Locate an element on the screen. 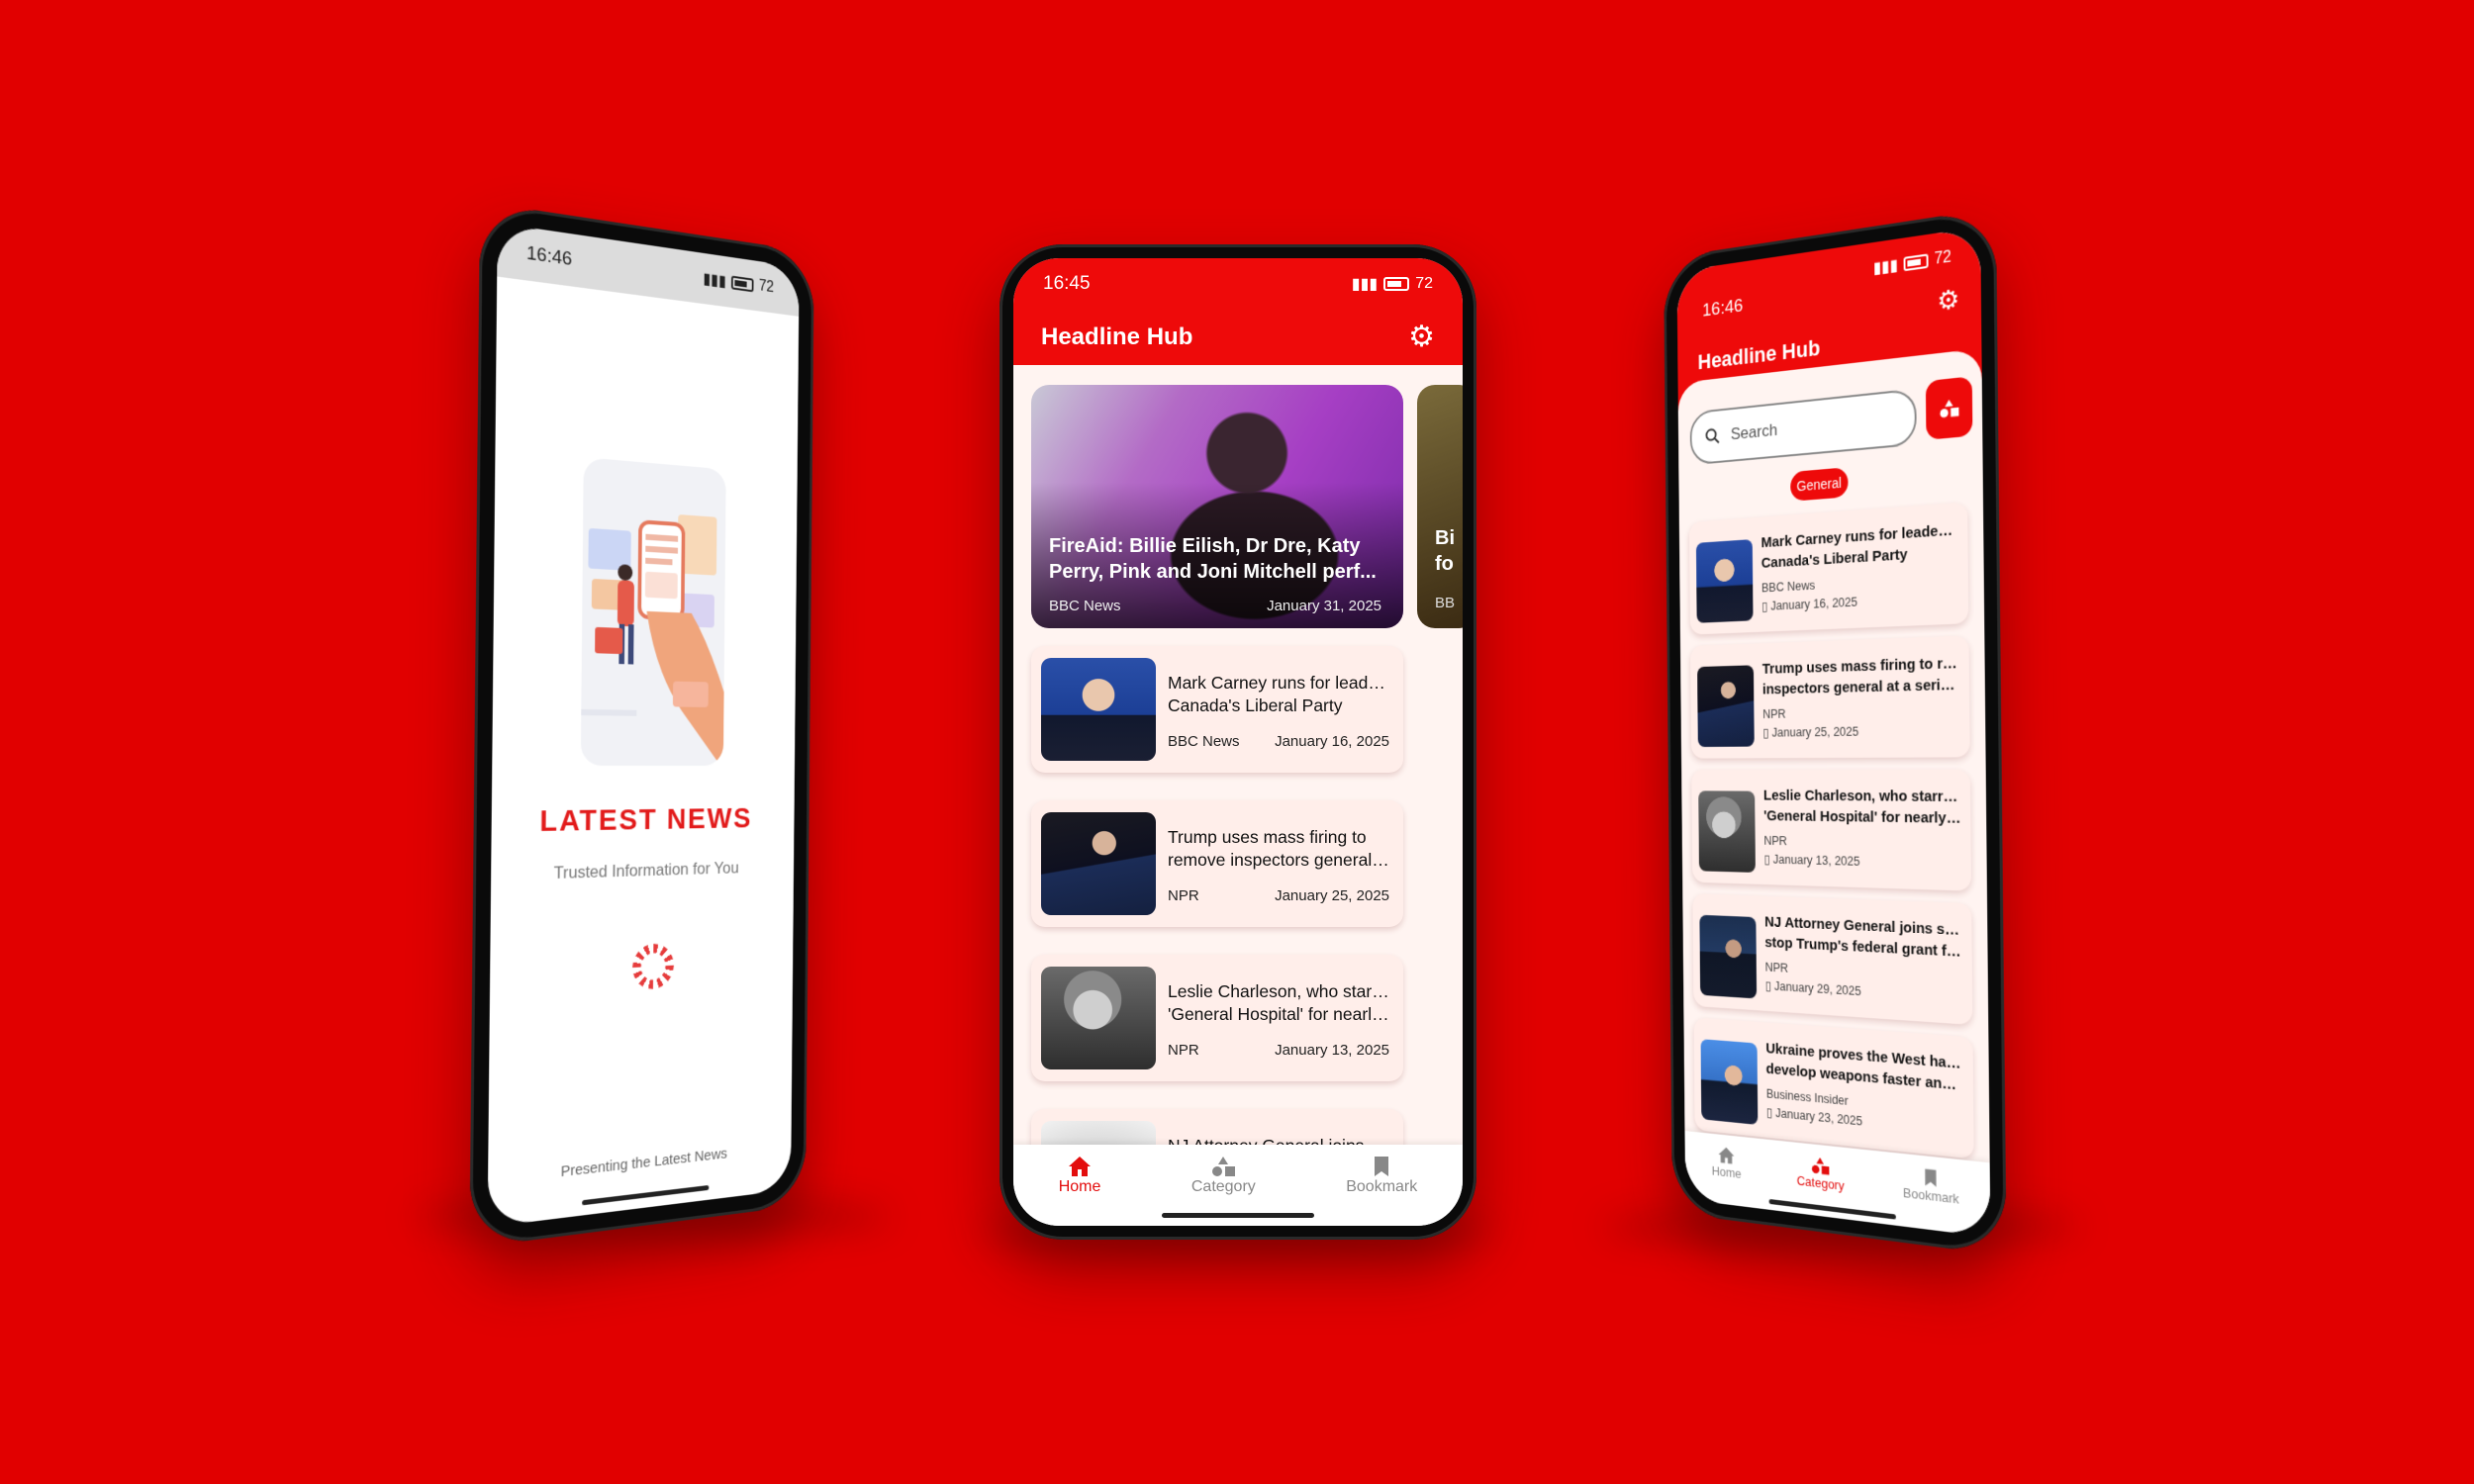 This screenshot has width=2474, height=1484. article-title: NJ Attorney General joins suit to is located at coordinates (1278, 1140).